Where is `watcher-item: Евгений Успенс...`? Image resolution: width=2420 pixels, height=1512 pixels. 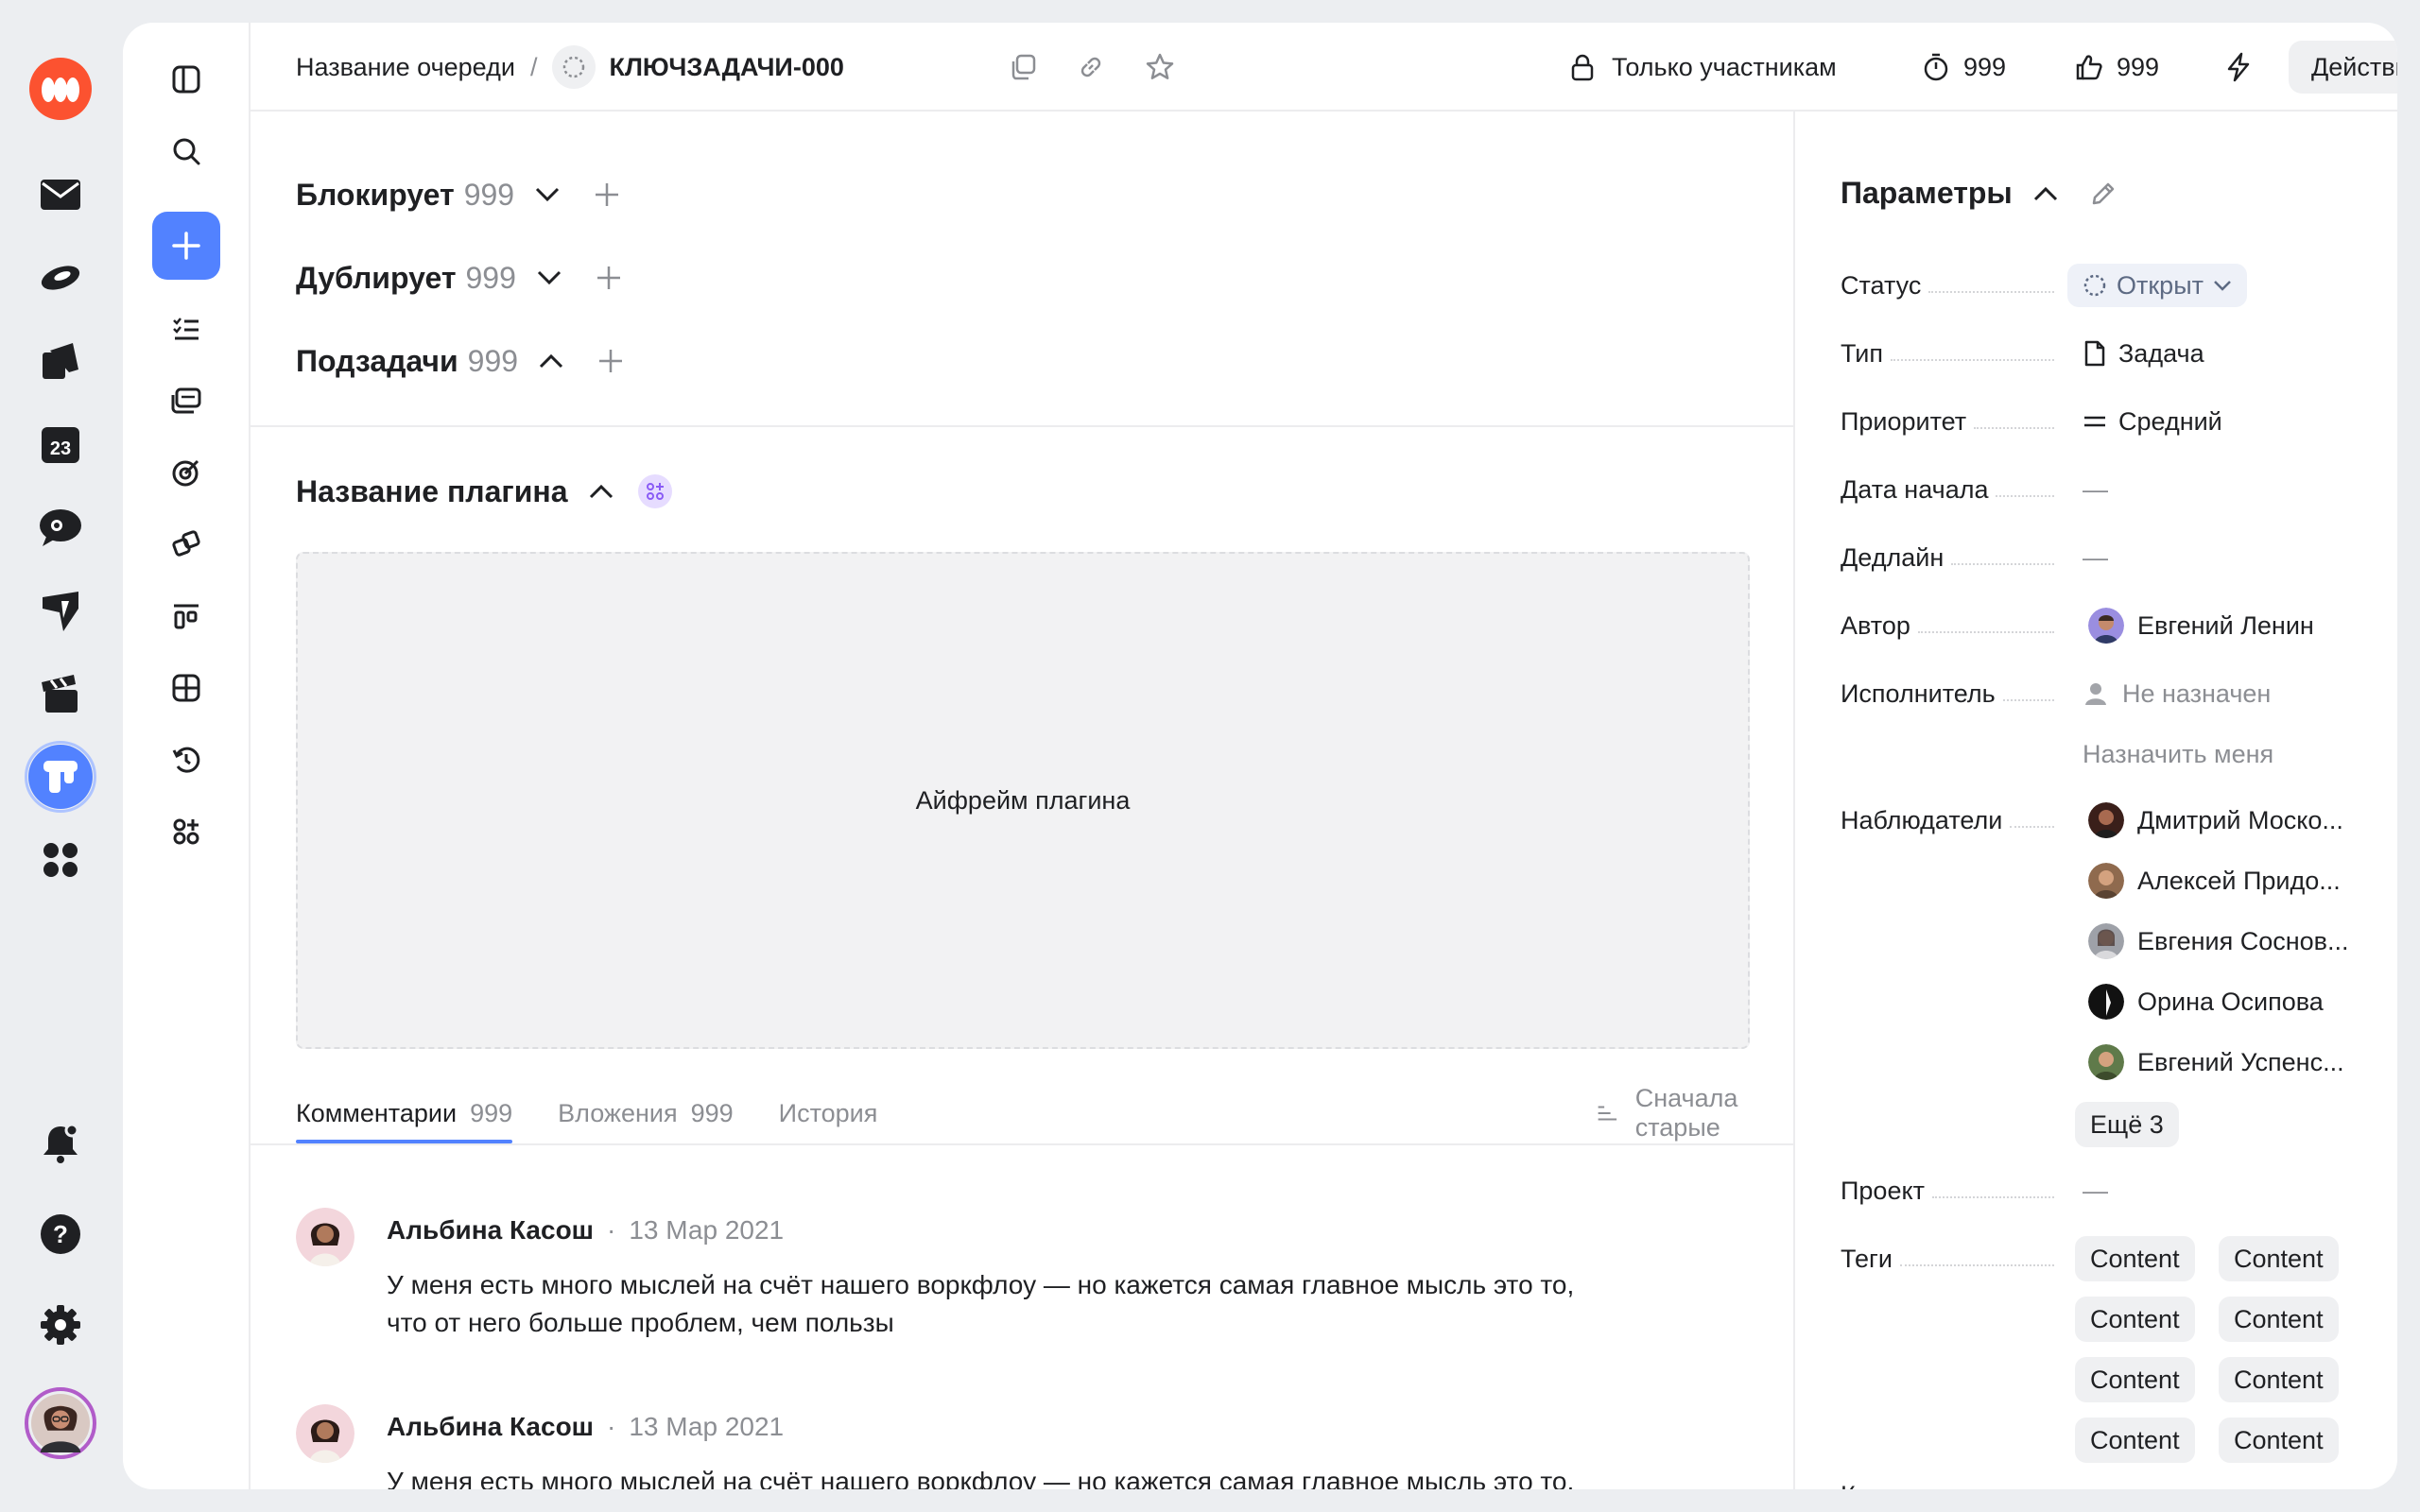 watcher-item: Евгений Успенс... is located at coordinates (2216, 1062).